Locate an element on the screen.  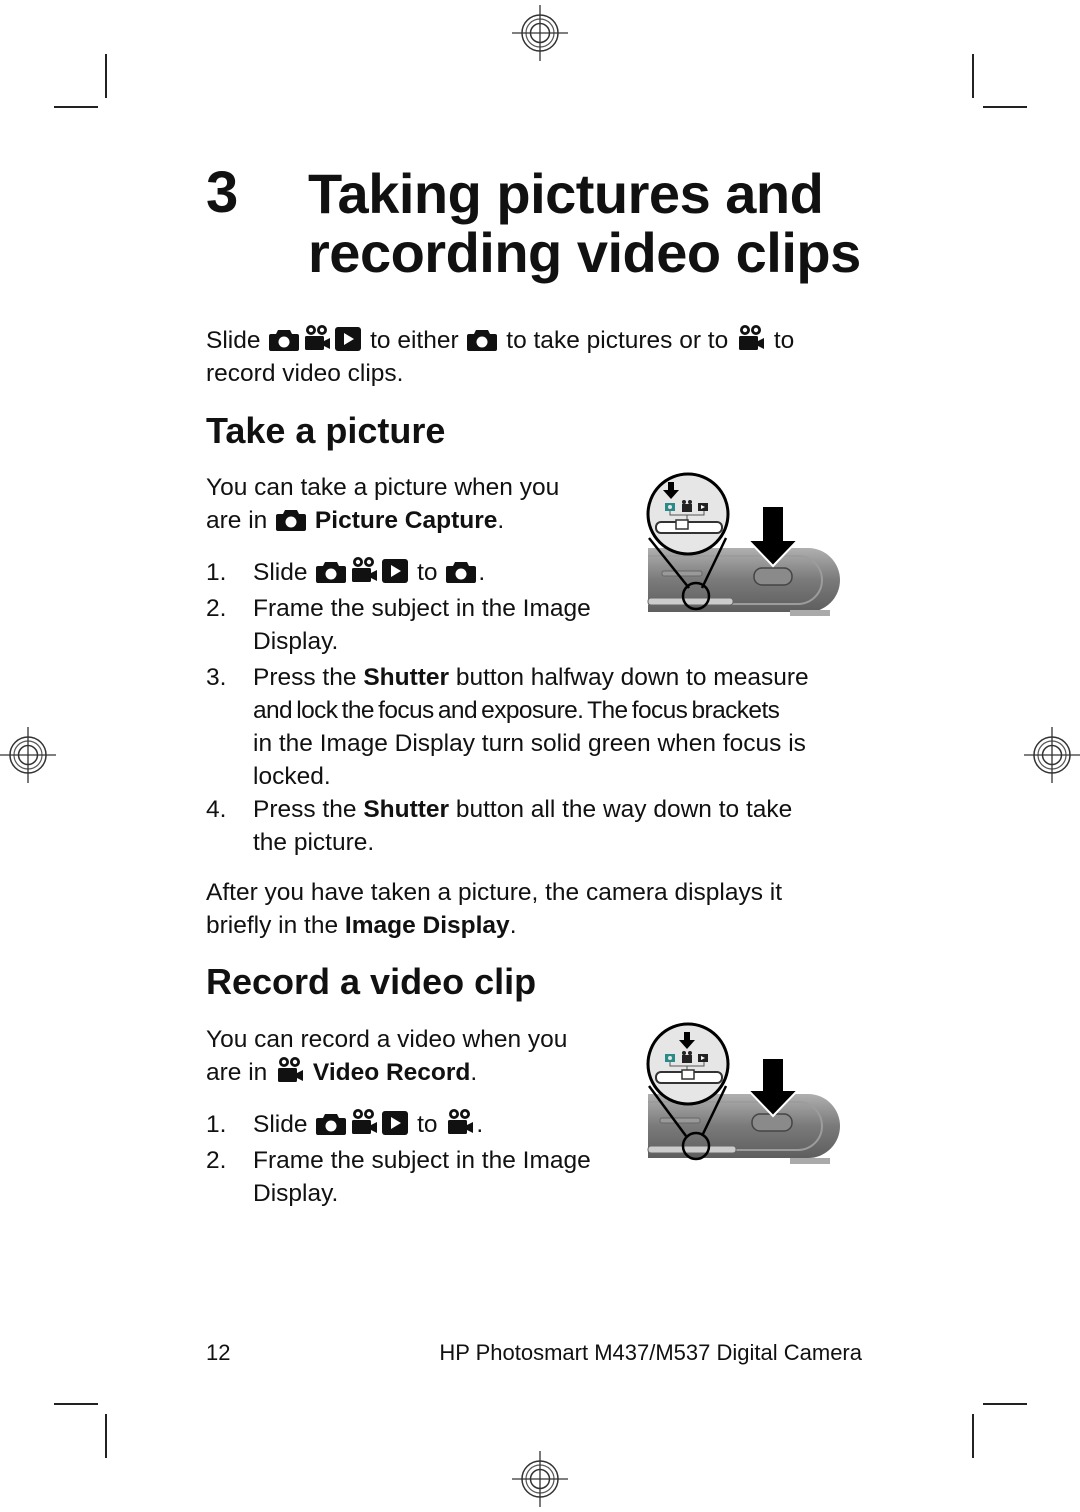
step-text-line: locked. is located at coordinates (292, 776).